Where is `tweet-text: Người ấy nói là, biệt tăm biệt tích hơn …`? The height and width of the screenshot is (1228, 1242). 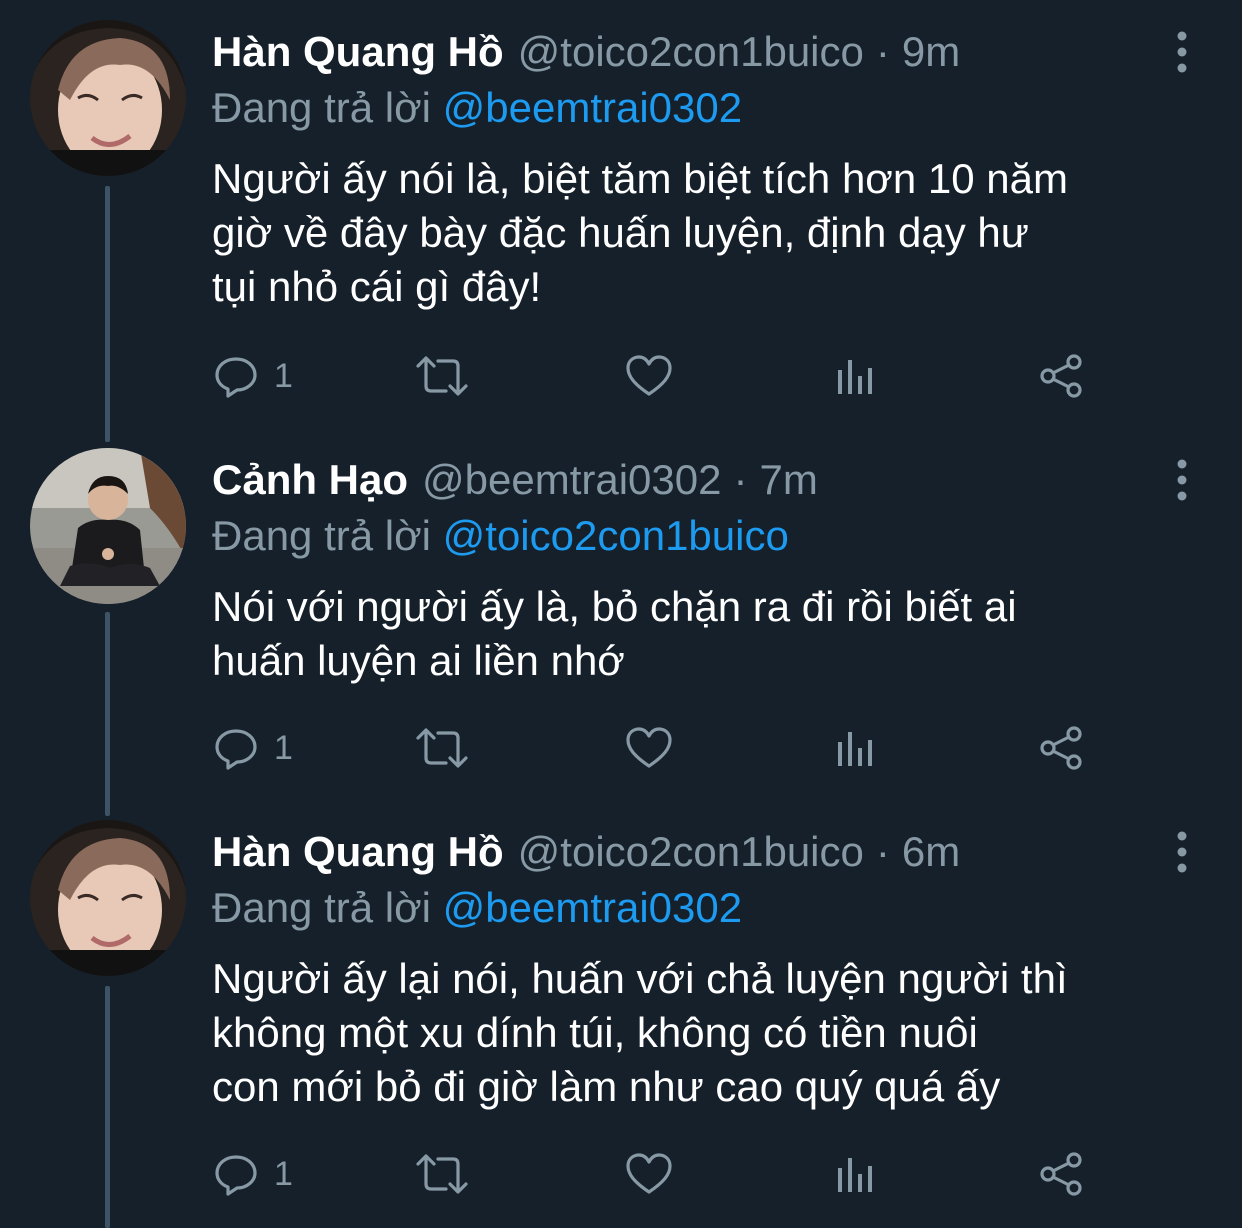
tweet-text: Người ấy nói là, biệt tăm biệt tích hơn … is located at coordinates (640, 232).